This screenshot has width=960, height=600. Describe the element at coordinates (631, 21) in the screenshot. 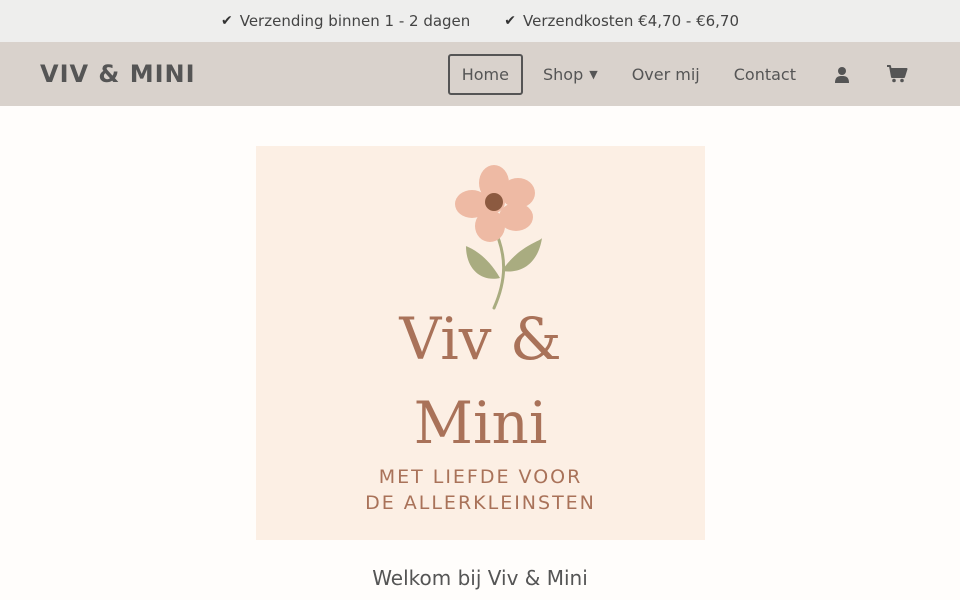

I see `shipping-cost-text: Verzendkosten €4,70 - €6,70` at that location.